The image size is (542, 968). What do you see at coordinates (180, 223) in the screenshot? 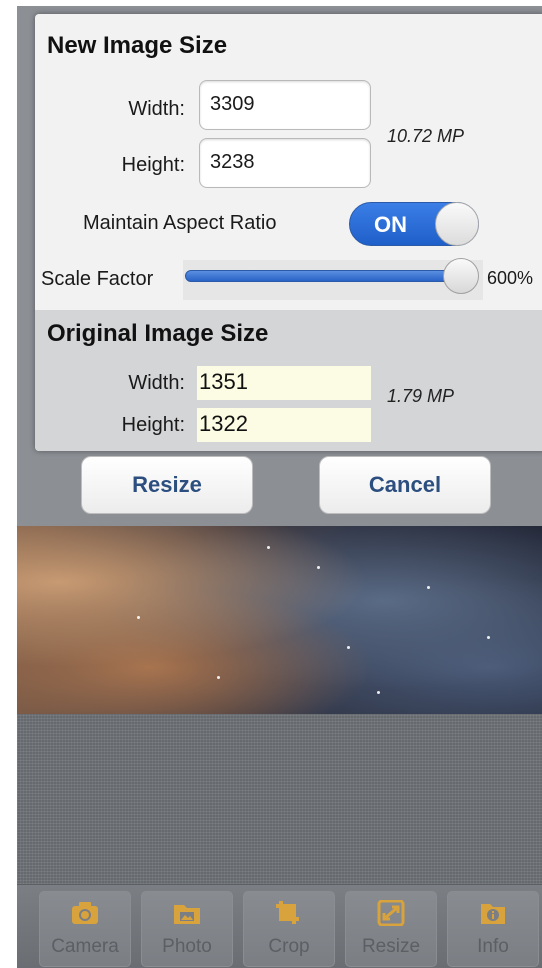
I see `aspect-ratio-label: Maintain Aspect Ratio` at bounding box center [180, 223].